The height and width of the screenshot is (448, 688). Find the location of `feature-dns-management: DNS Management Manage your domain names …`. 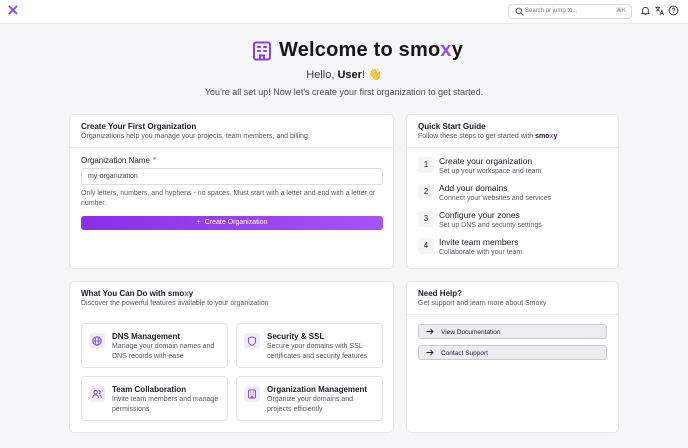

feature-dns-management: DNS Management Manage your domain names … is located at coordinates (154, 345).